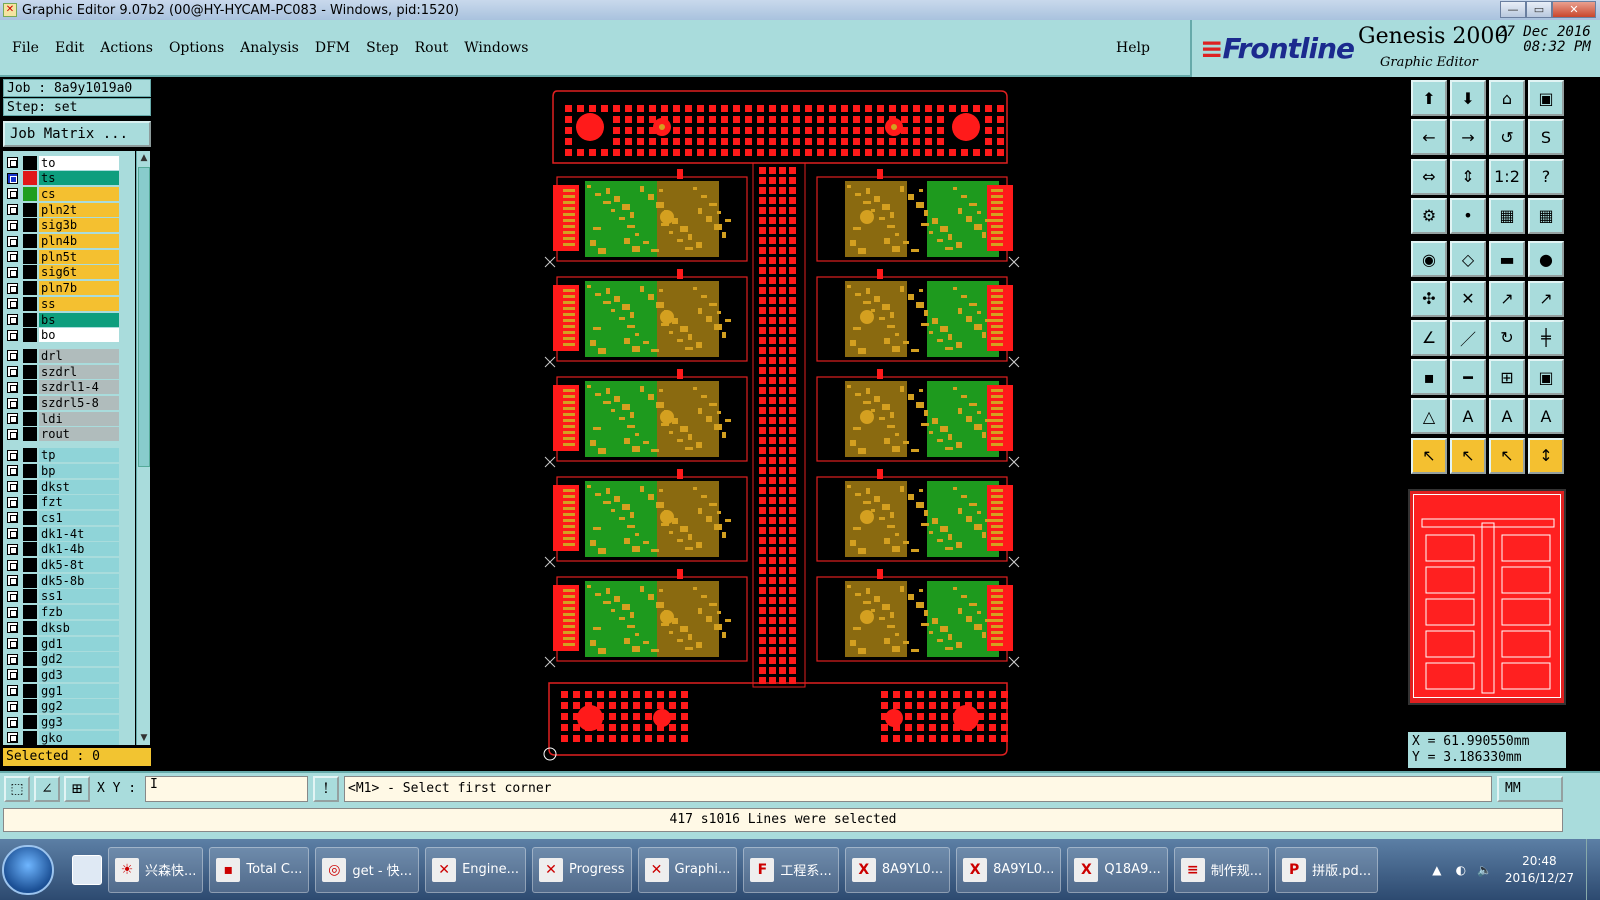 The image size is (1600, 900). I want to click on layer-name: dk5-8t, so click(79, 565).